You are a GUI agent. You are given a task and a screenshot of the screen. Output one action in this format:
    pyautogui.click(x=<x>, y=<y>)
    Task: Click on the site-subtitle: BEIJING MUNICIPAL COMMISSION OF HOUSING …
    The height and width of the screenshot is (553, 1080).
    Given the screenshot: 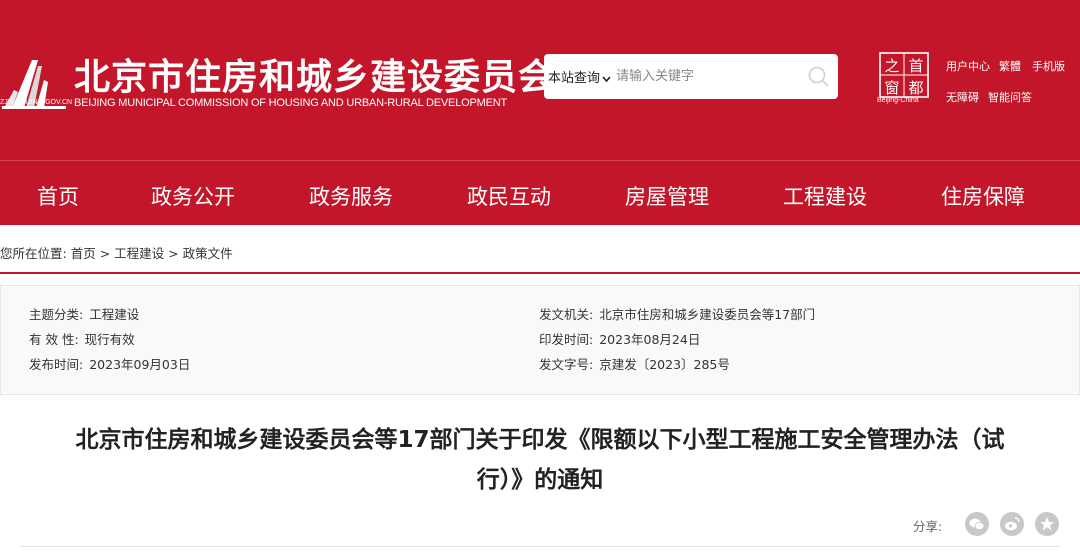 What is the action you would take?
    pyautogui.click(x=290, y=103)
    